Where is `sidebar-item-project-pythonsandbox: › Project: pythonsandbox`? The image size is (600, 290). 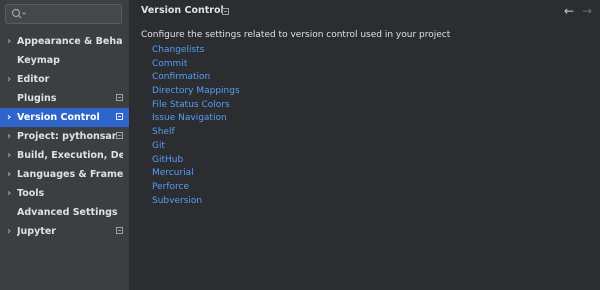
sidebar-item-project-pythonsandbox: › Project: pythonsandbox is located at coordinates (64, 136).